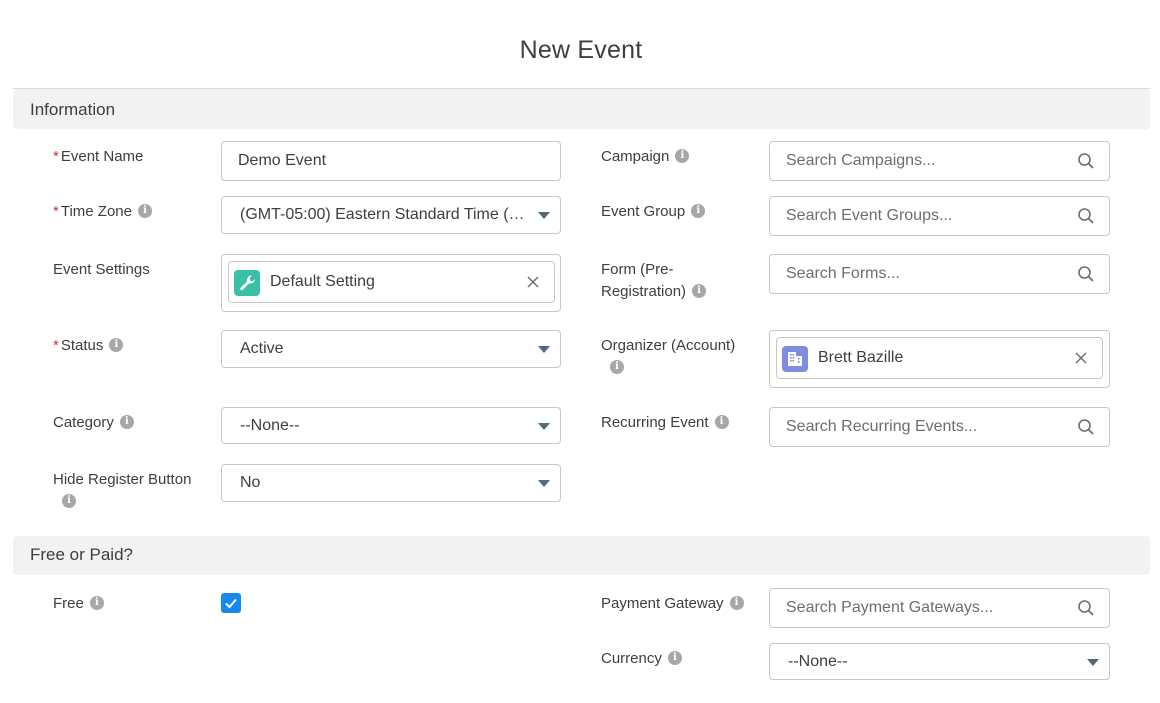  I want to click on organizer-value: Brett Bazille, so click(861, 357).